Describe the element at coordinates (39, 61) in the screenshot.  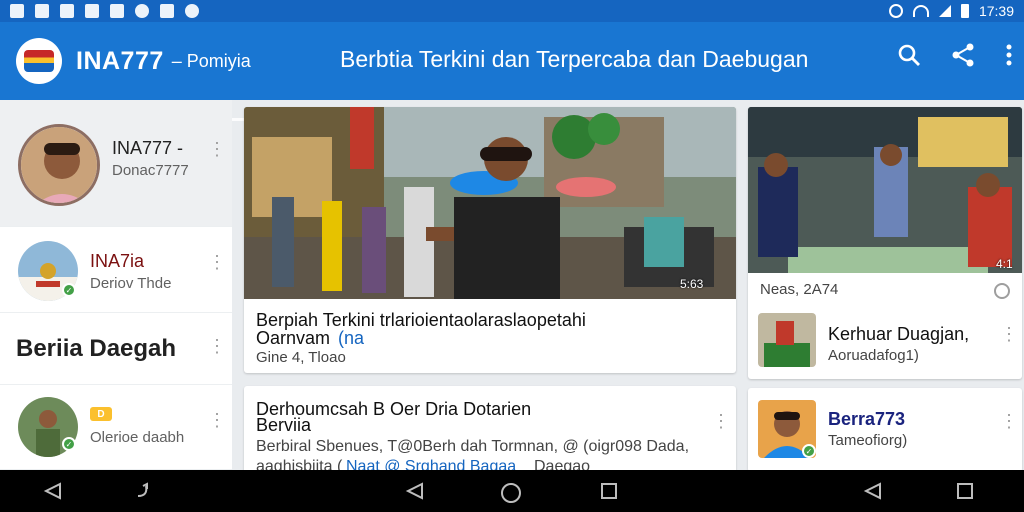
I see `app-logo` at that location.